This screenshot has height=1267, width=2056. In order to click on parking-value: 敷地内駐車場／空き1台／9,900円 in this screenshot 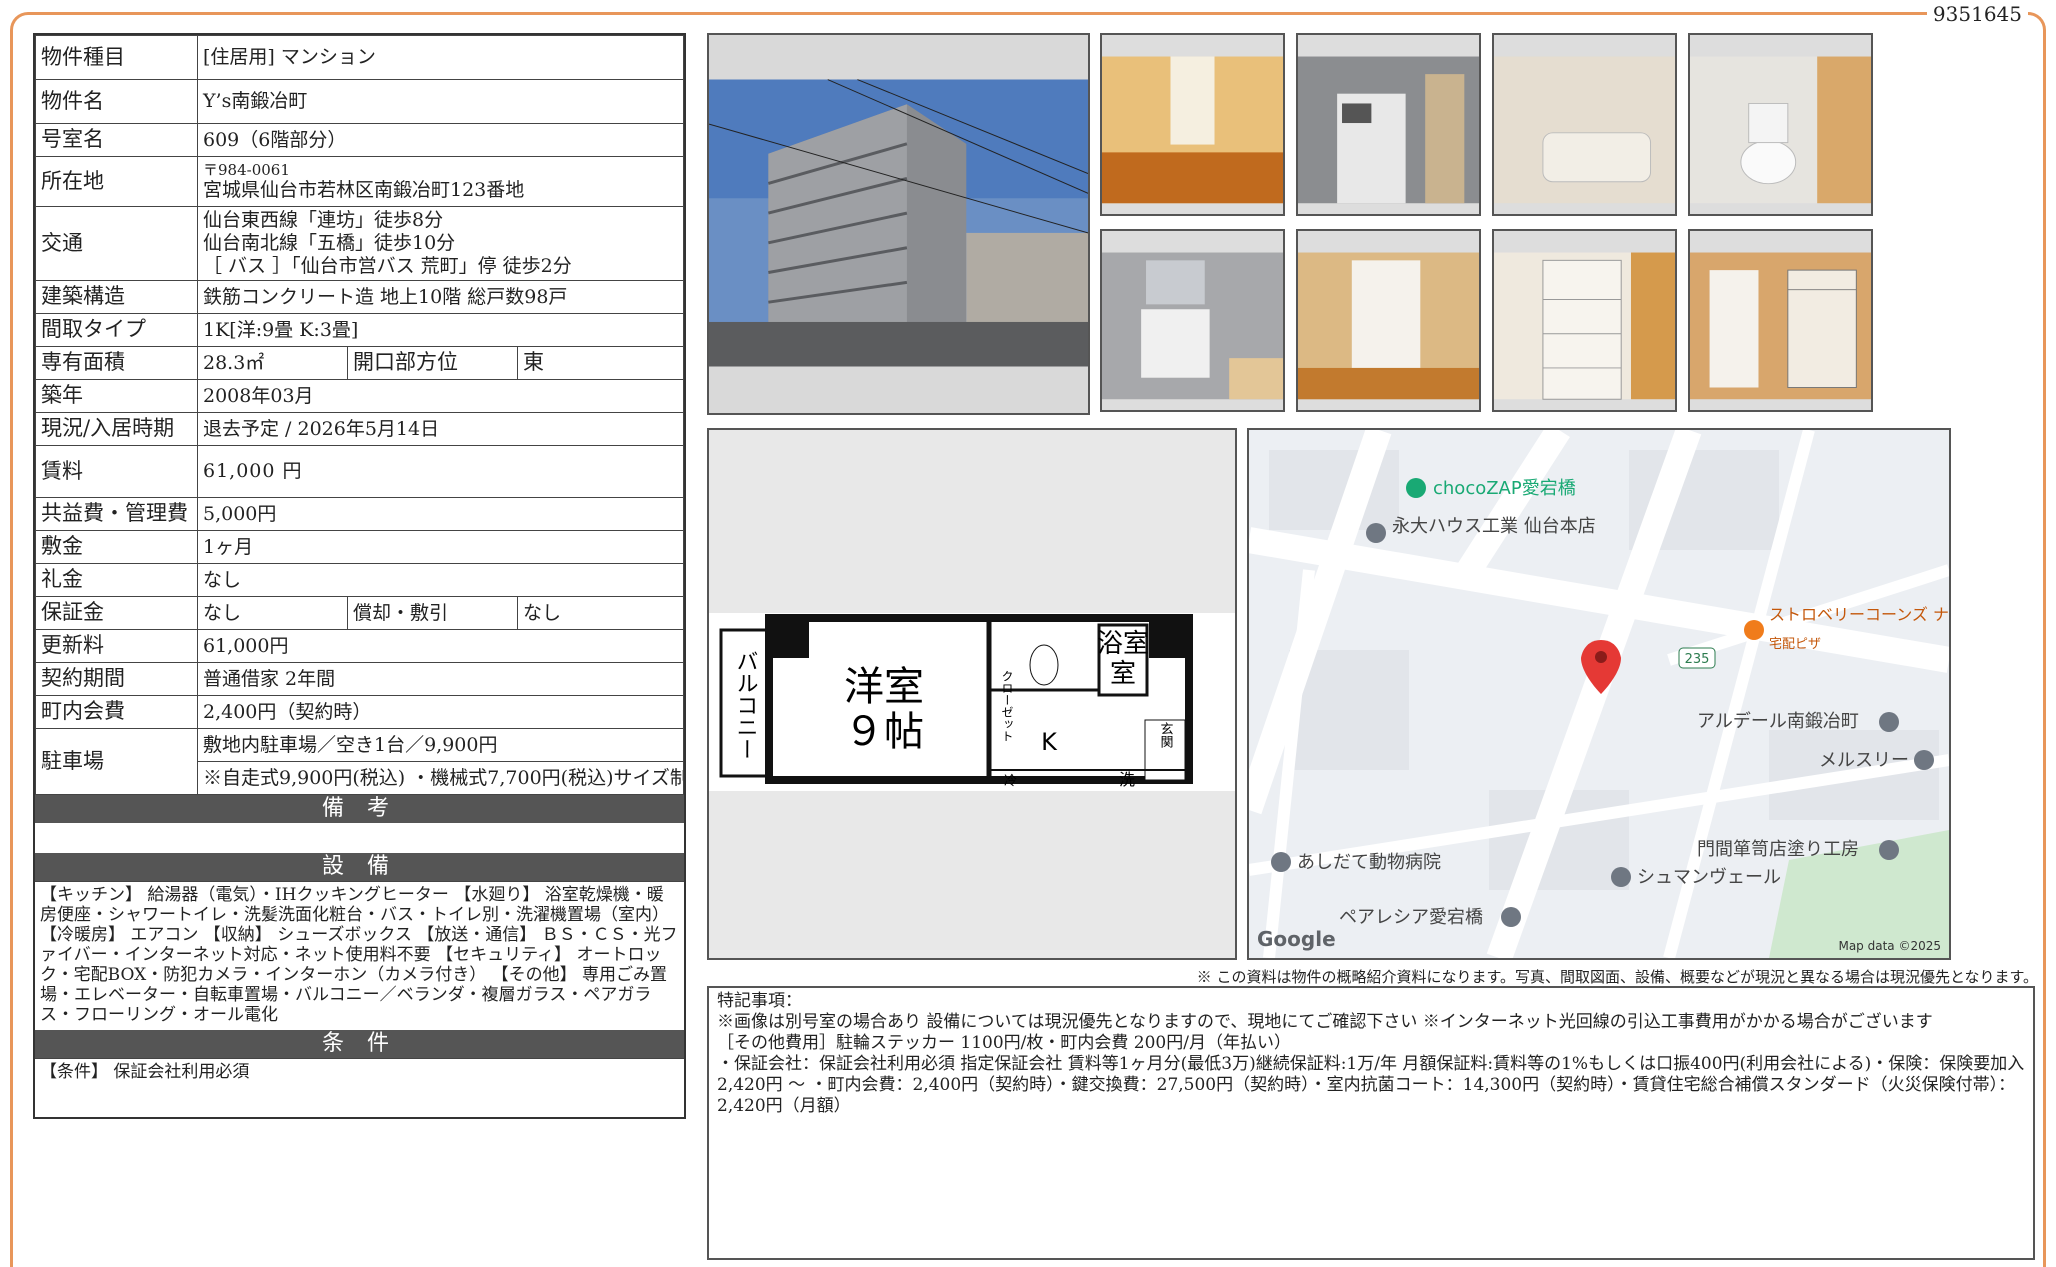, I will do `click(440, 745)`.